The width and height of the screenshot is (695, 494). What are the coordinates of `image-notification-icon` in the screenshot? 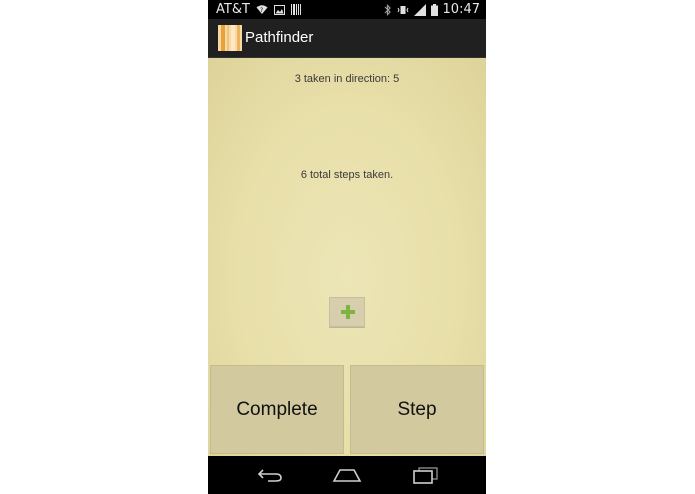 It's located at (279, 9).